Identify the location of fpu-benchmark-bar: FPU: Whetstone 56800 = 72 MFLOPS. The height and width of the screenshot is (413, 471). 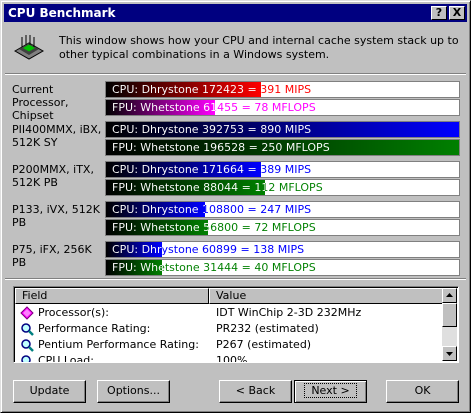
(282, 227).